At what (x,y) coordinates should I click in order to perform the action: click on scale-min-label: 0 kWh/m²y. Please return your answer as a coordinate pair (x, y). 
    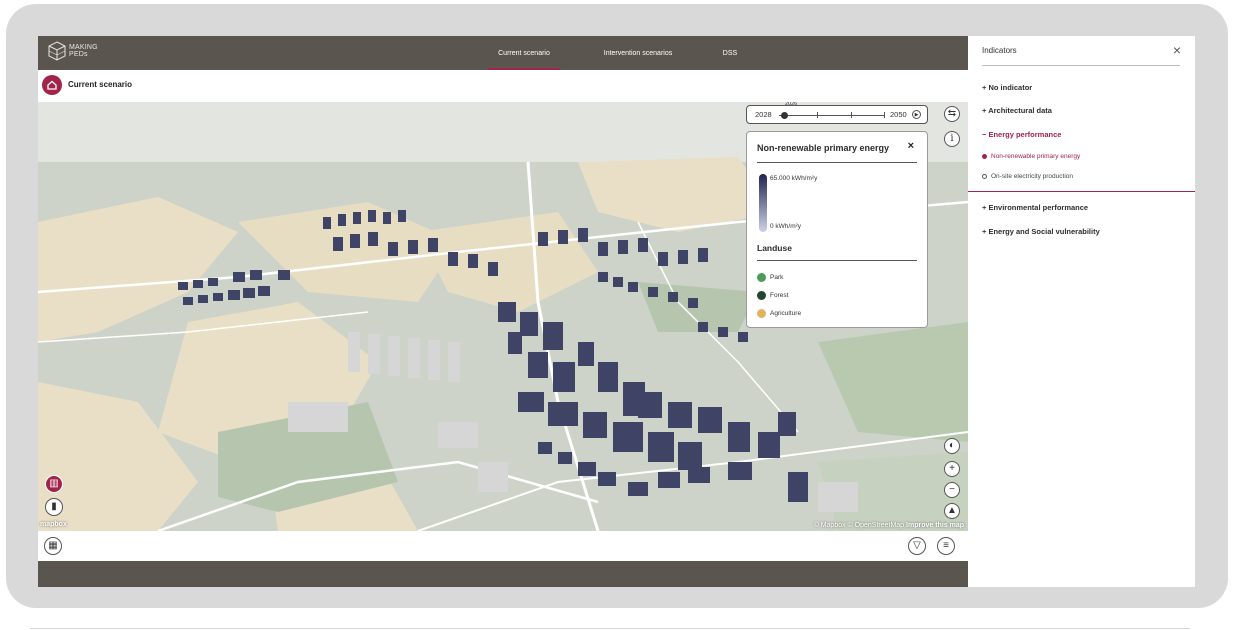
    Looking at the image, I should click on (786, 226).